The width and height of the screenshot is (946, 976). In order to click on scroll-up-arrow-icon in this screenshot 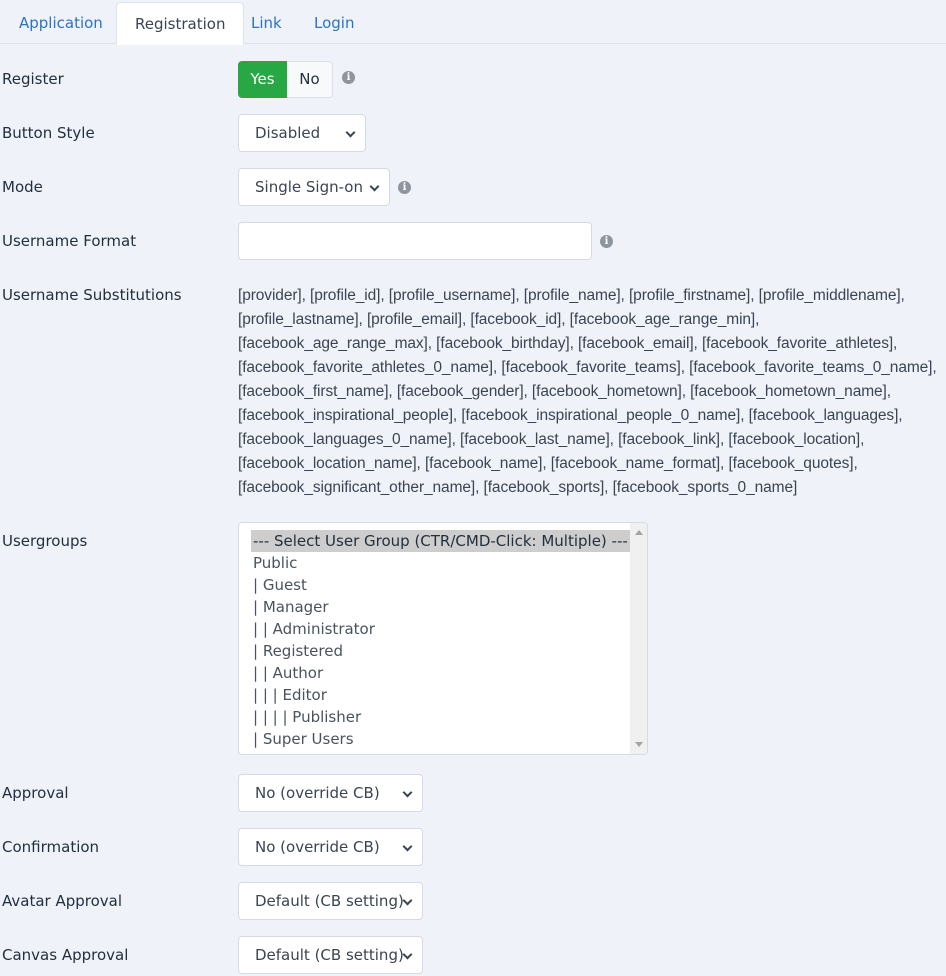, I will do `click(639, 532)`.